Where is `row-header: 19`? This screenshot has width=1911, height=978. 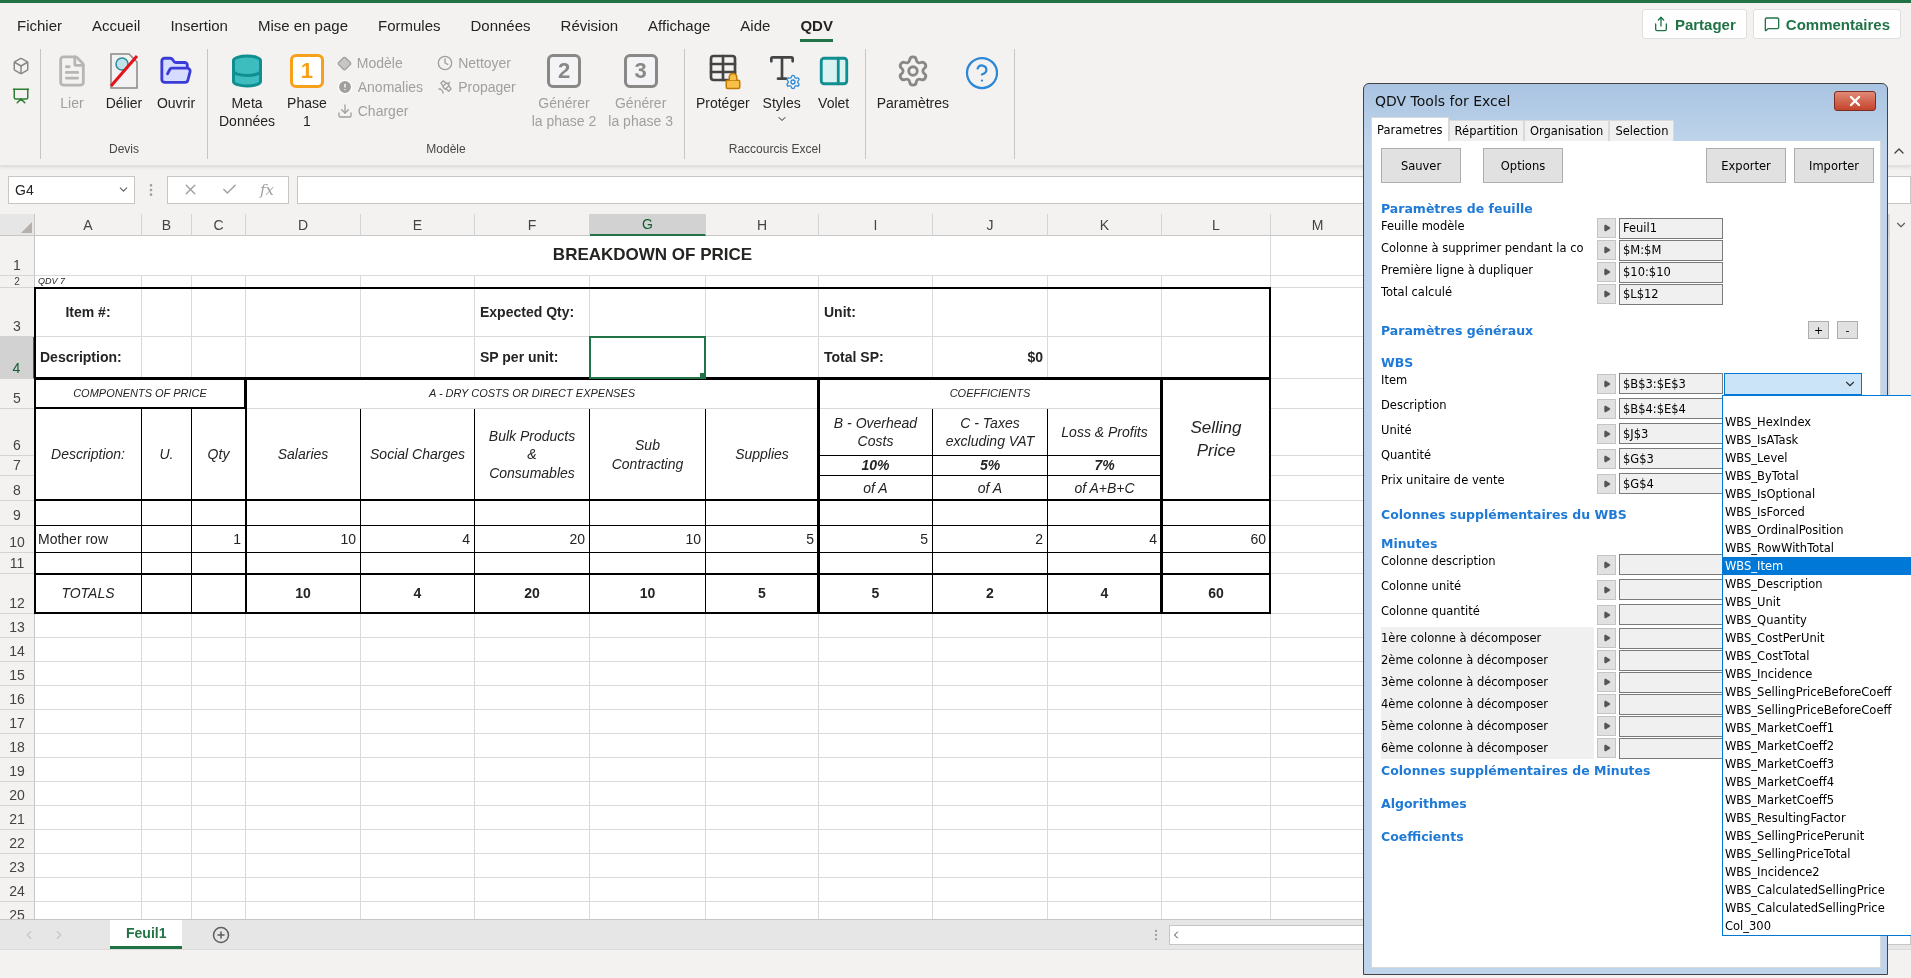
row-header: 19 is located at coordinates (17, 770).